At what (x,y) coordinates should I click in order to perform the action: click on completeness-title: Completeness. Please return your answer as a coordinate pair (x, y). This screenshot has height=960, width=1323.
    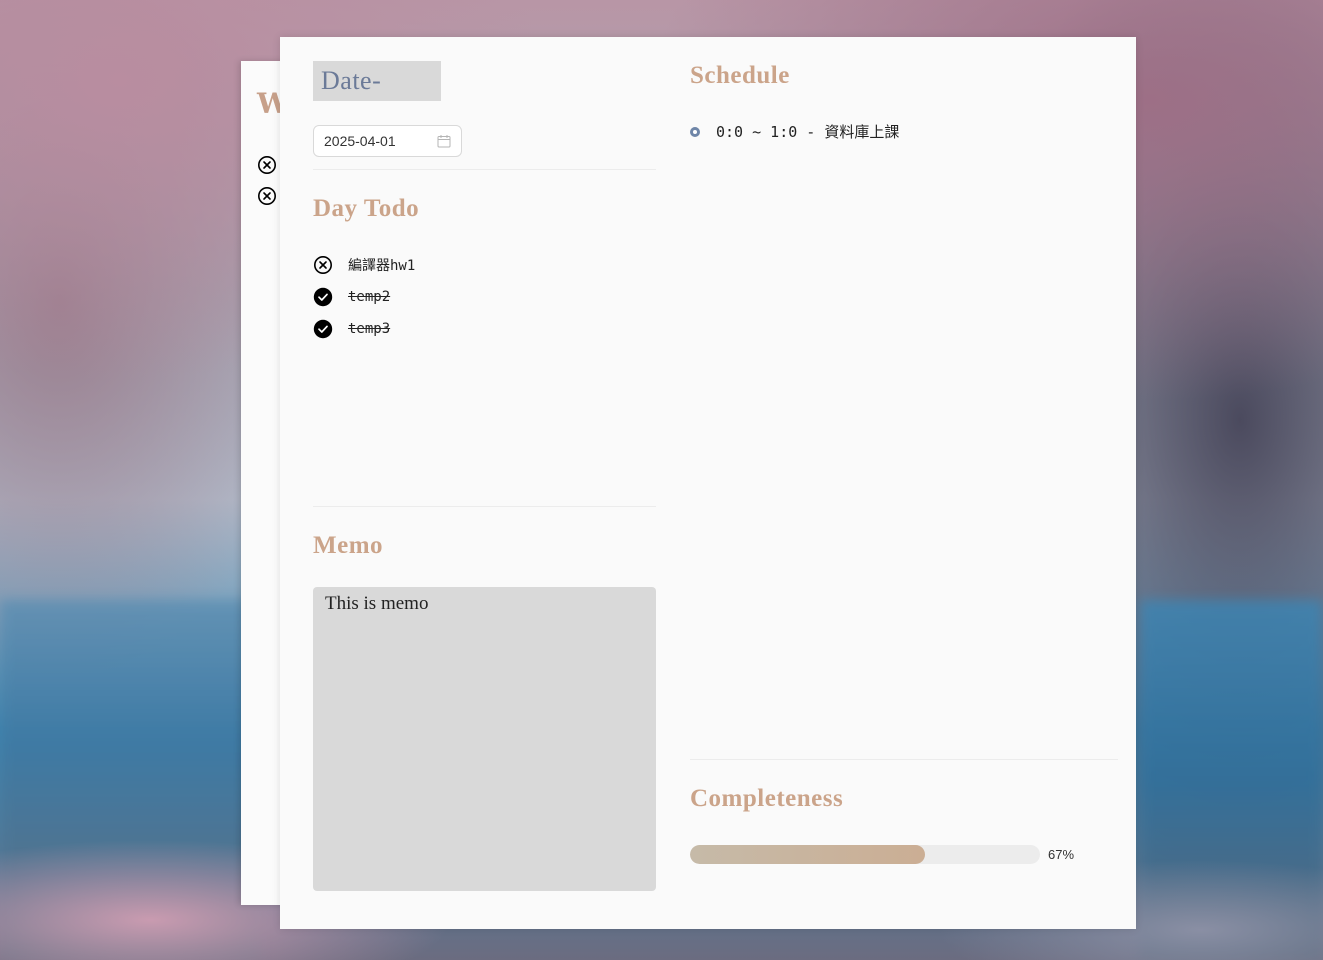
    Looking at the image, I should click on (767, 798).